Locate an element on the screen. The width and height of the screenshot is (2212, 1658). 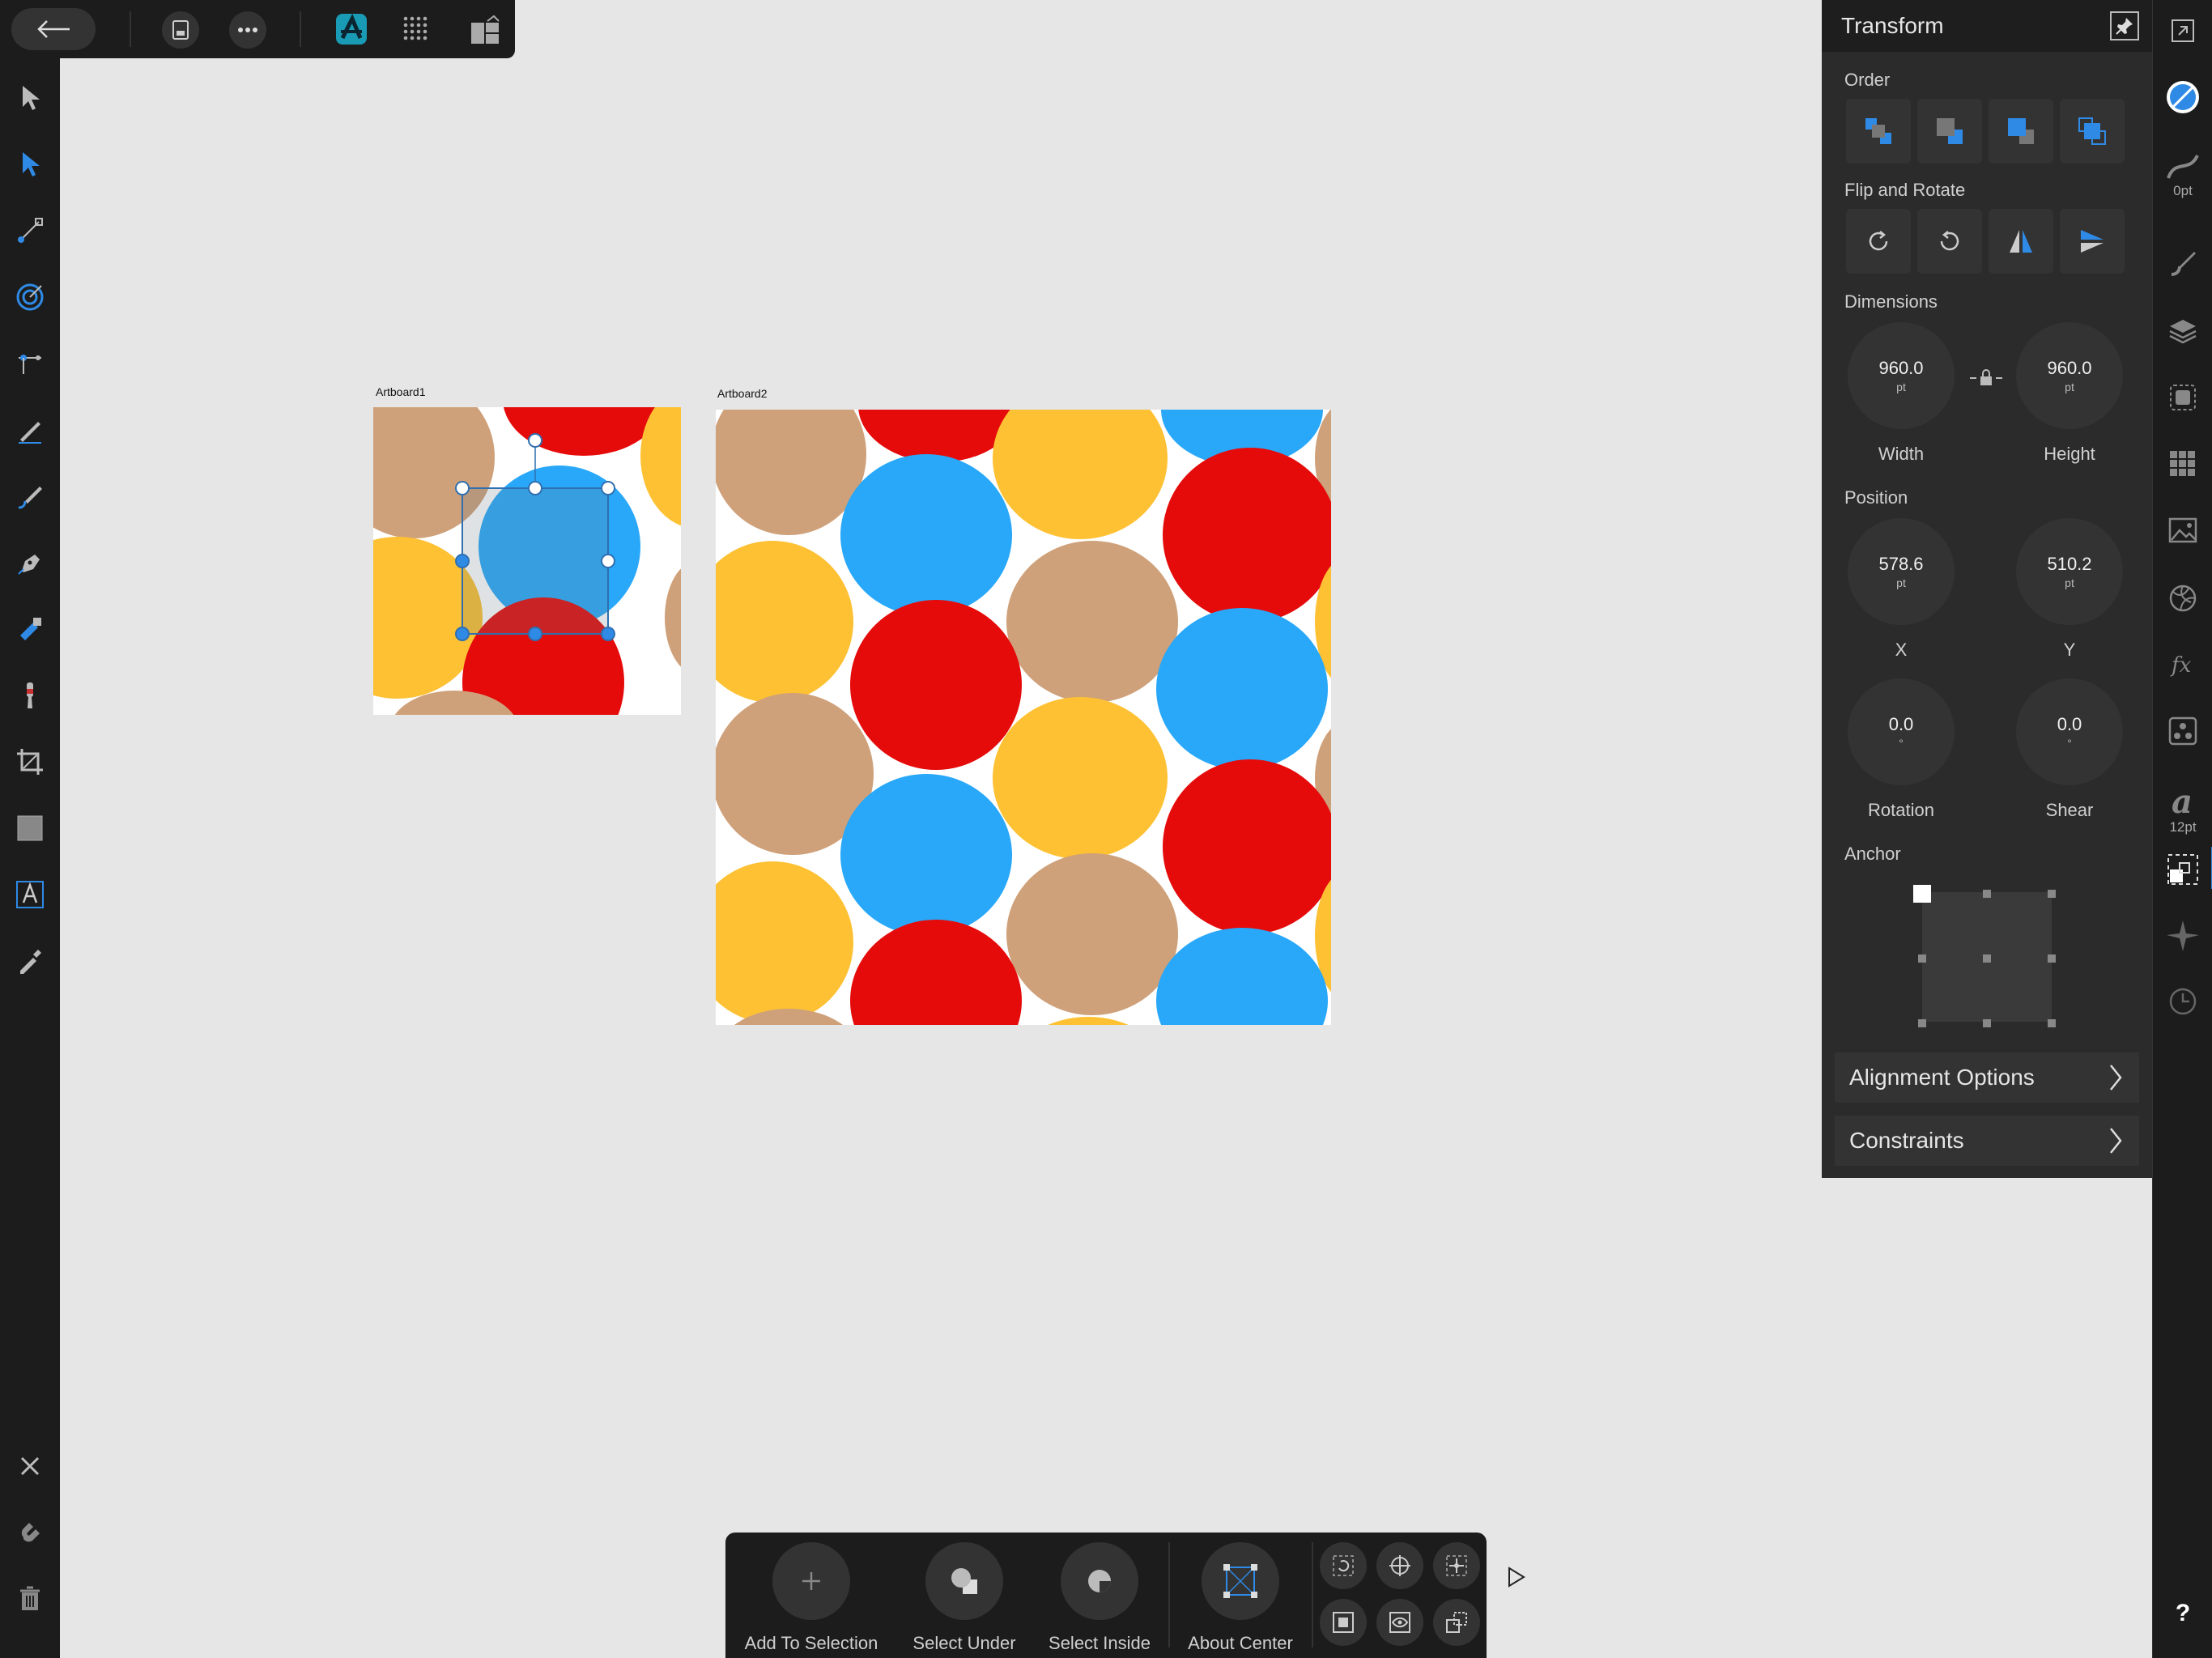
crosshair-button is located at coordinates (1399, 1565).